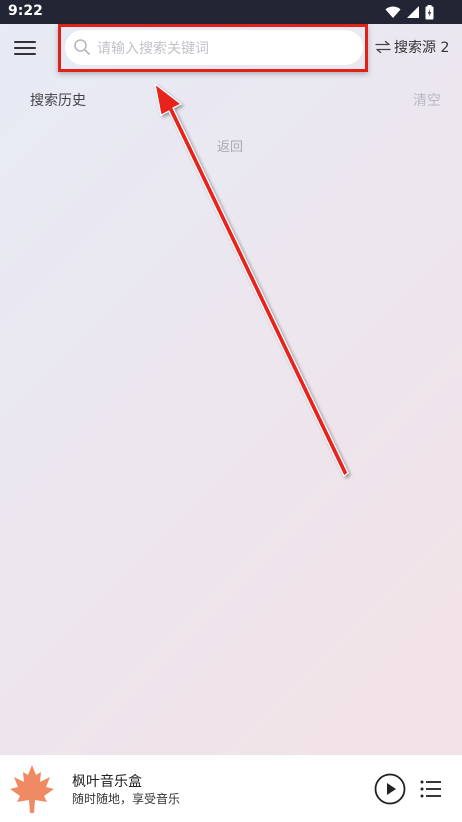  Describe the element at coordinates (431, 789) in the screenshot. I see `playlist-icon` at that location.